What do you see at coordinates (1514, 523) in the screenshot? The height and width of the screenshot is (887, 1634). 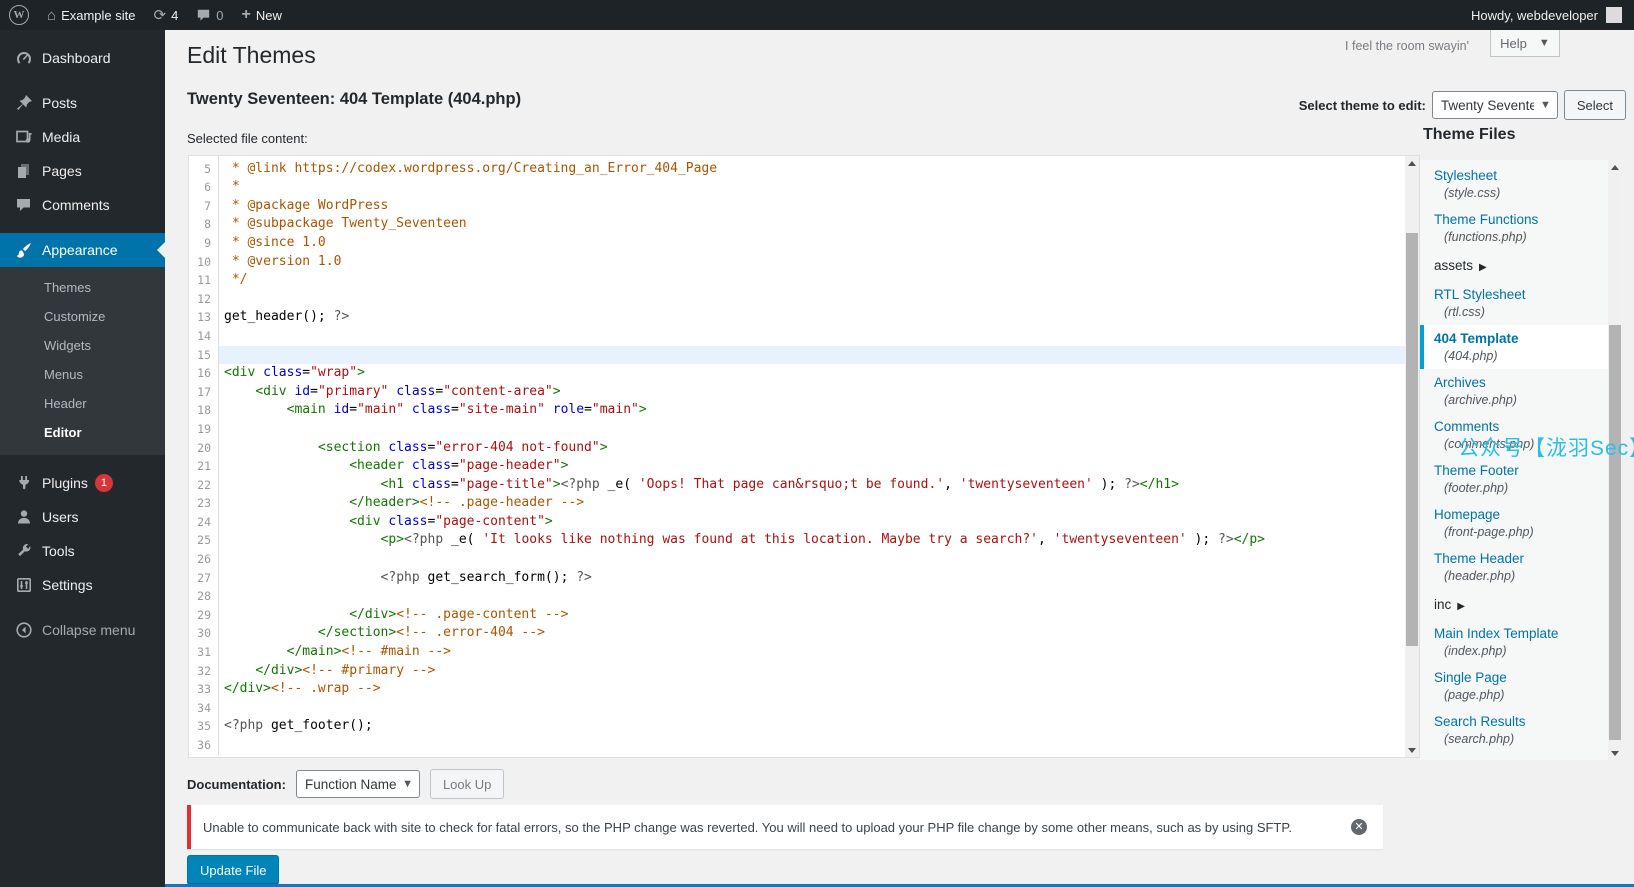 I see `theme-file-item: Homepage (front-page.php)` at bounding box center [1514, 523].